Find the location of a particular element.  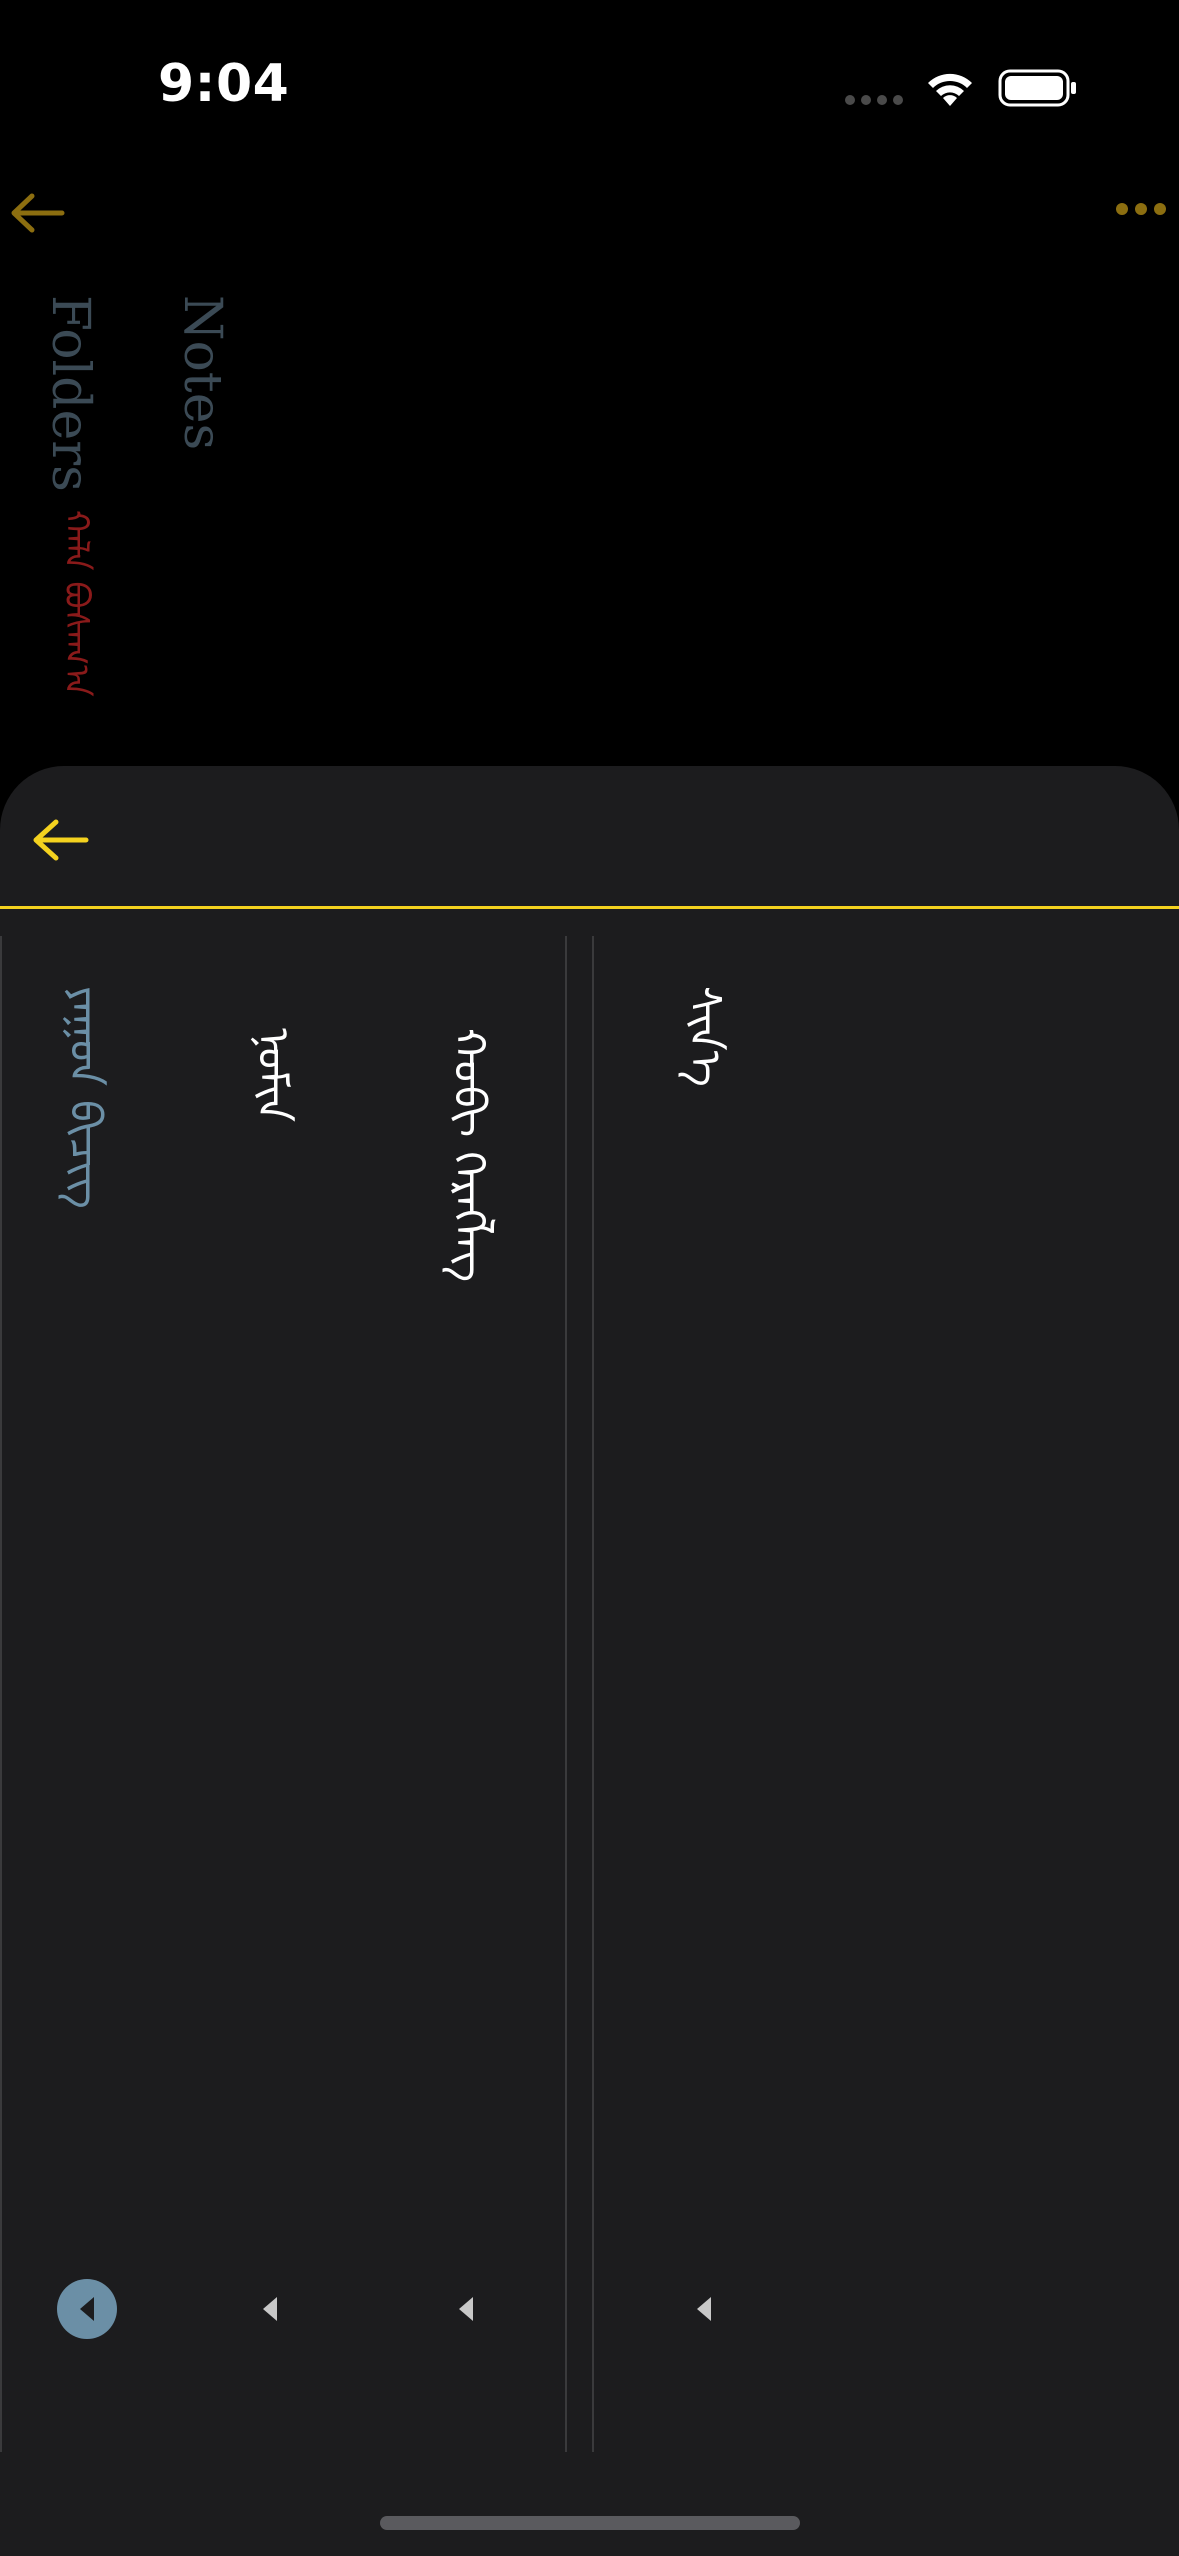

background-folders-title: Folders is located at coordinates (70, 393).